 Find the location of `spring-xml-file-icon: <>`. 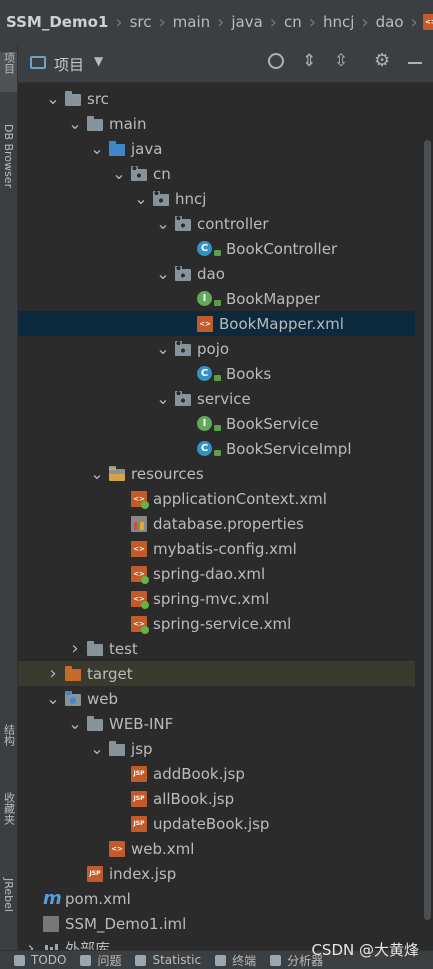

spring-xml-file-icon: <> is located at coordinates (140, 499).